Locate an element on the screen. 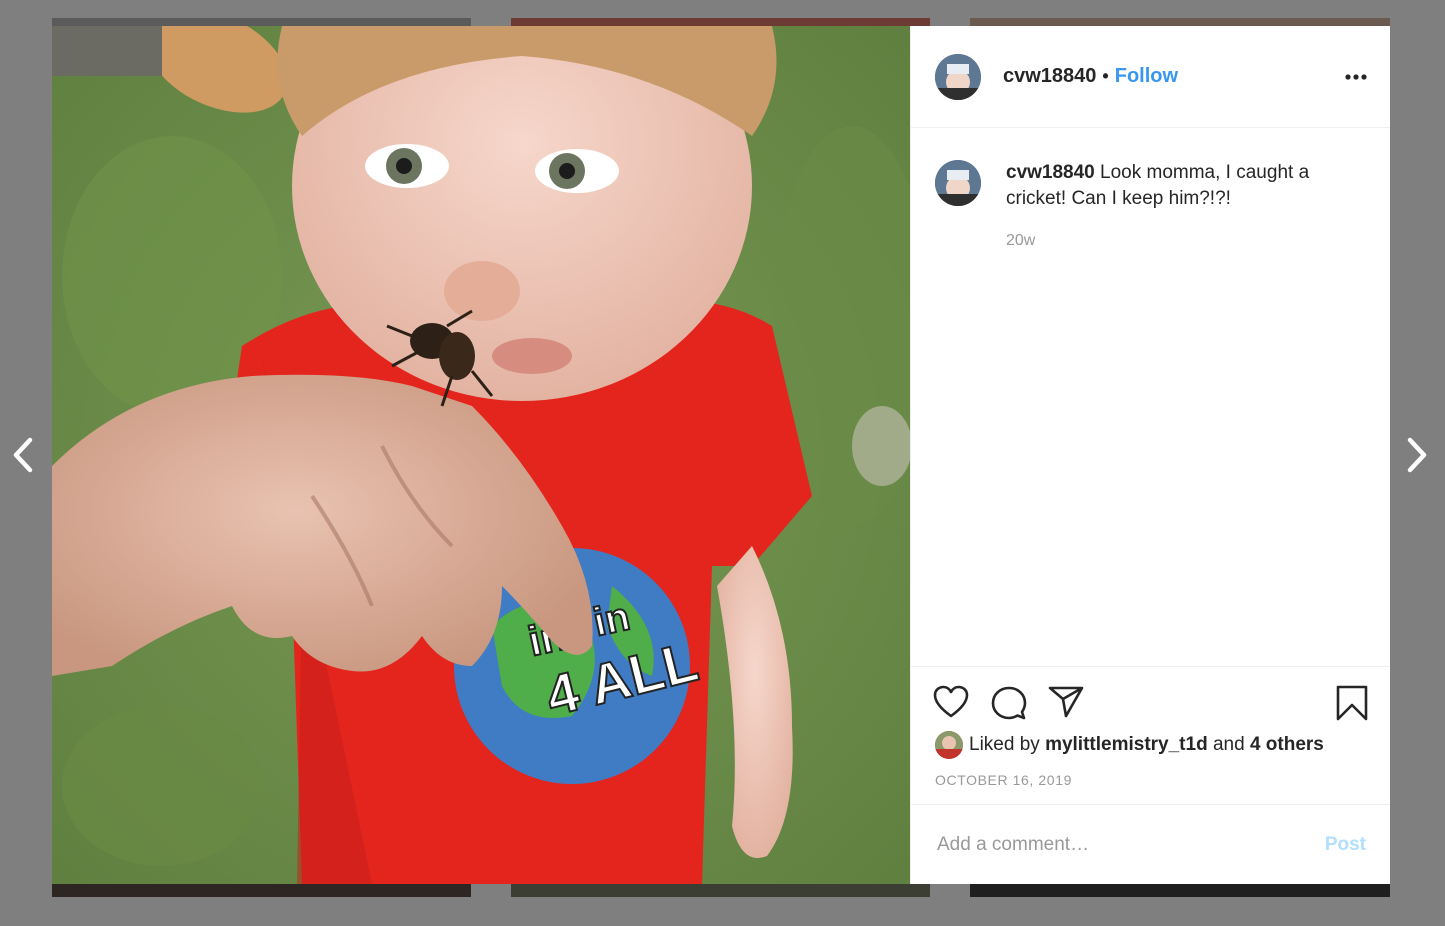 This screenshot has height=926, width=1445. liked-by-label: Liked by is located at coordinates (1004, 744).